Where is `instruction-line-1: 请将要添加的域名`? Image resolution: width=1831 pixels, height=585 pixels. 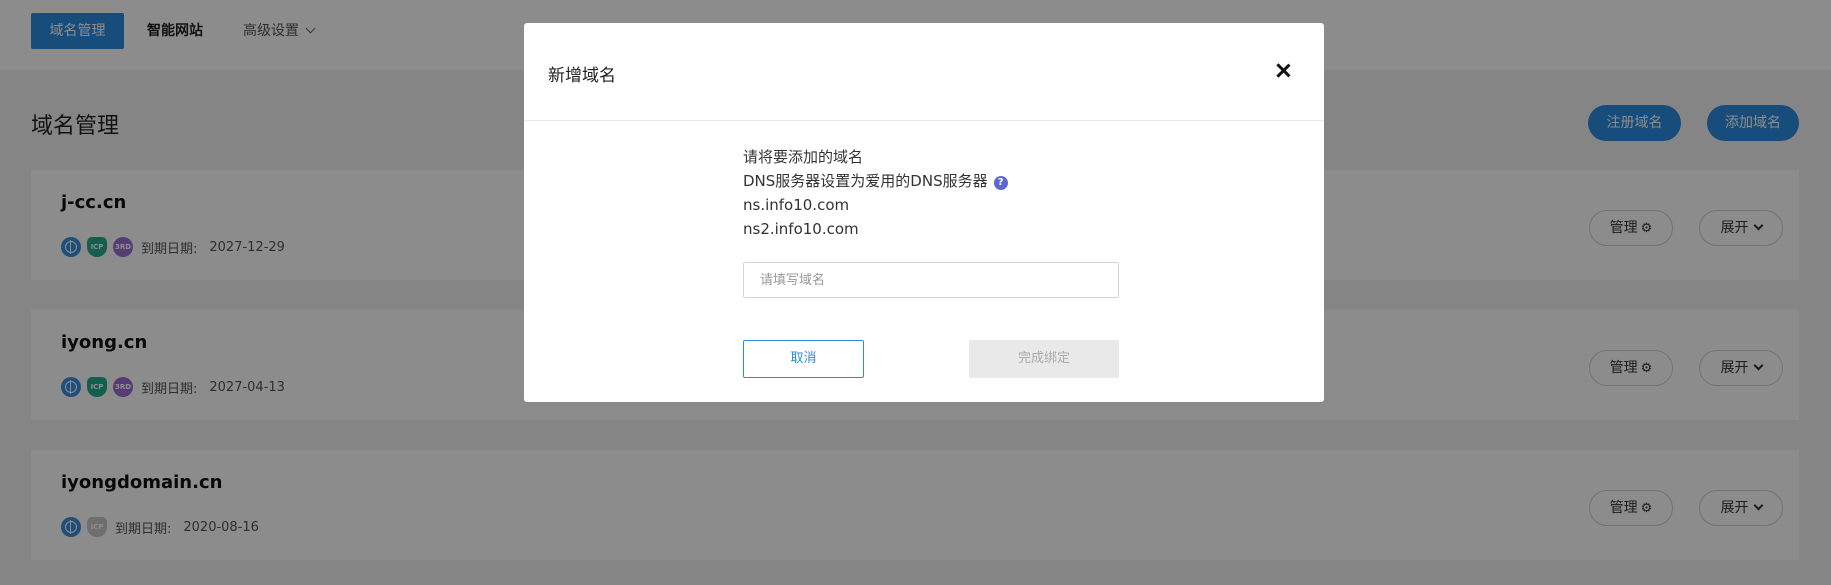
instruction-line-1: 请将要添加的域名 is located at coordinates (803, 157).